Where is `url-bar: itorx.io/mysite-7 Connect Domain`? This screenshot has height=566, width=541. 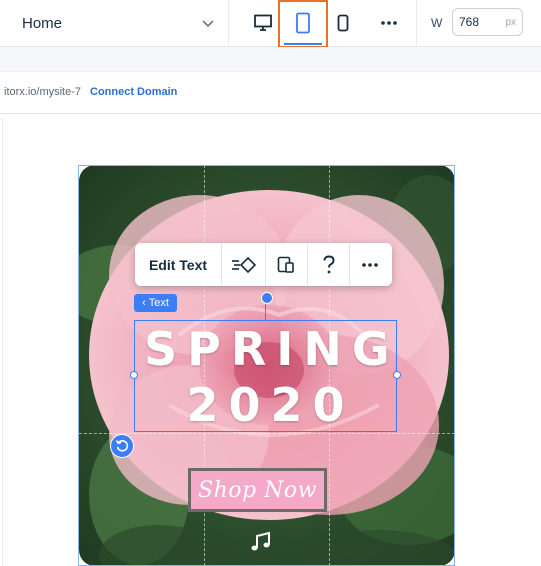 url-bar: itorx.io/mysite-7 Connect Domain is located at coordinates (270, 93).